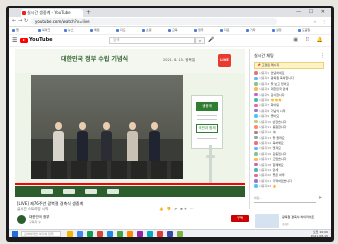  Describe the element at coordinates (41, 40) in the screenshot. I see `youtube-brand: YouTube` at that location.